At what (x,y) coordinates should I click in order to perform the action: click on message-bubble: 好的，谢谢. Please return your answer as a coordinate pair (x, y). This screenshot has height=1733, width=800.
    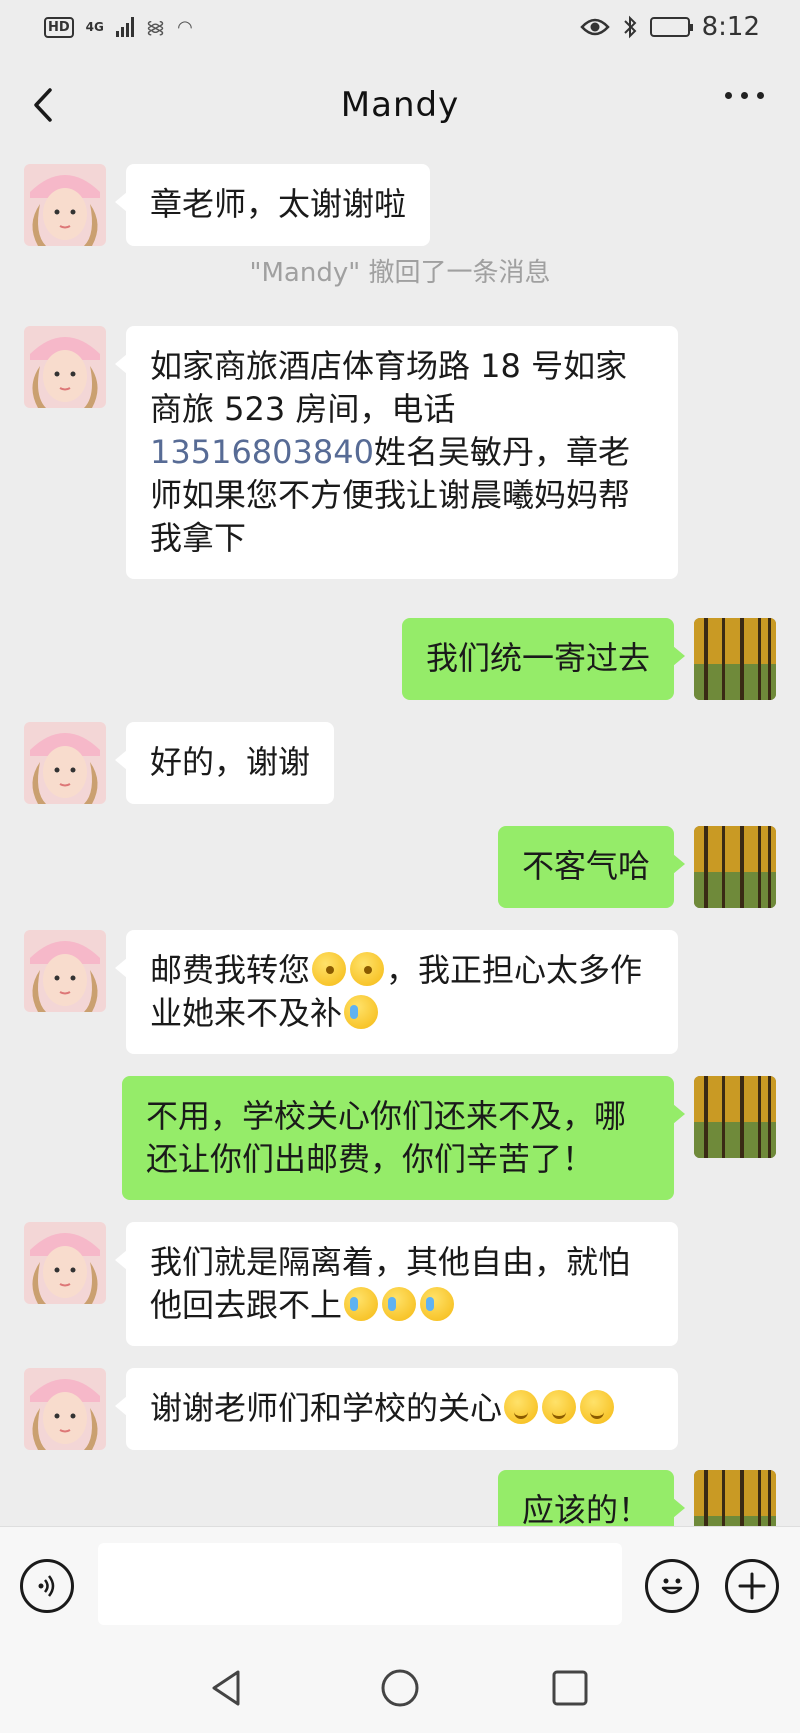
    Looking at the image, I should click on (224, 763).